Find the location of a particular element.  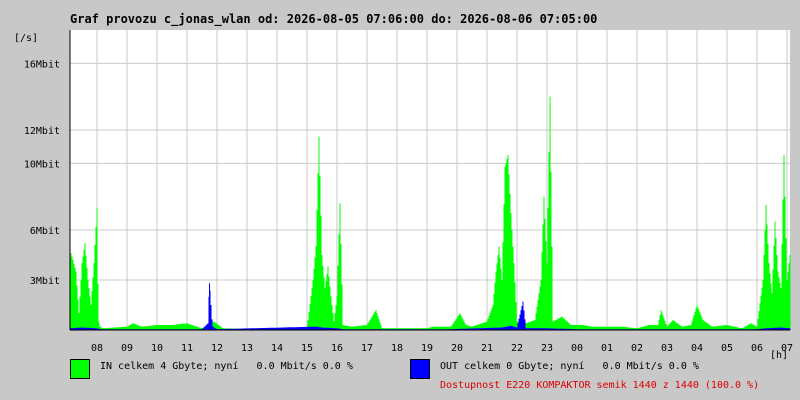

legend-in-label: IN celkem 4 Gbyte; nyní 0.0 Mbit/s 0.0 % is located at coordinates (226, 366).